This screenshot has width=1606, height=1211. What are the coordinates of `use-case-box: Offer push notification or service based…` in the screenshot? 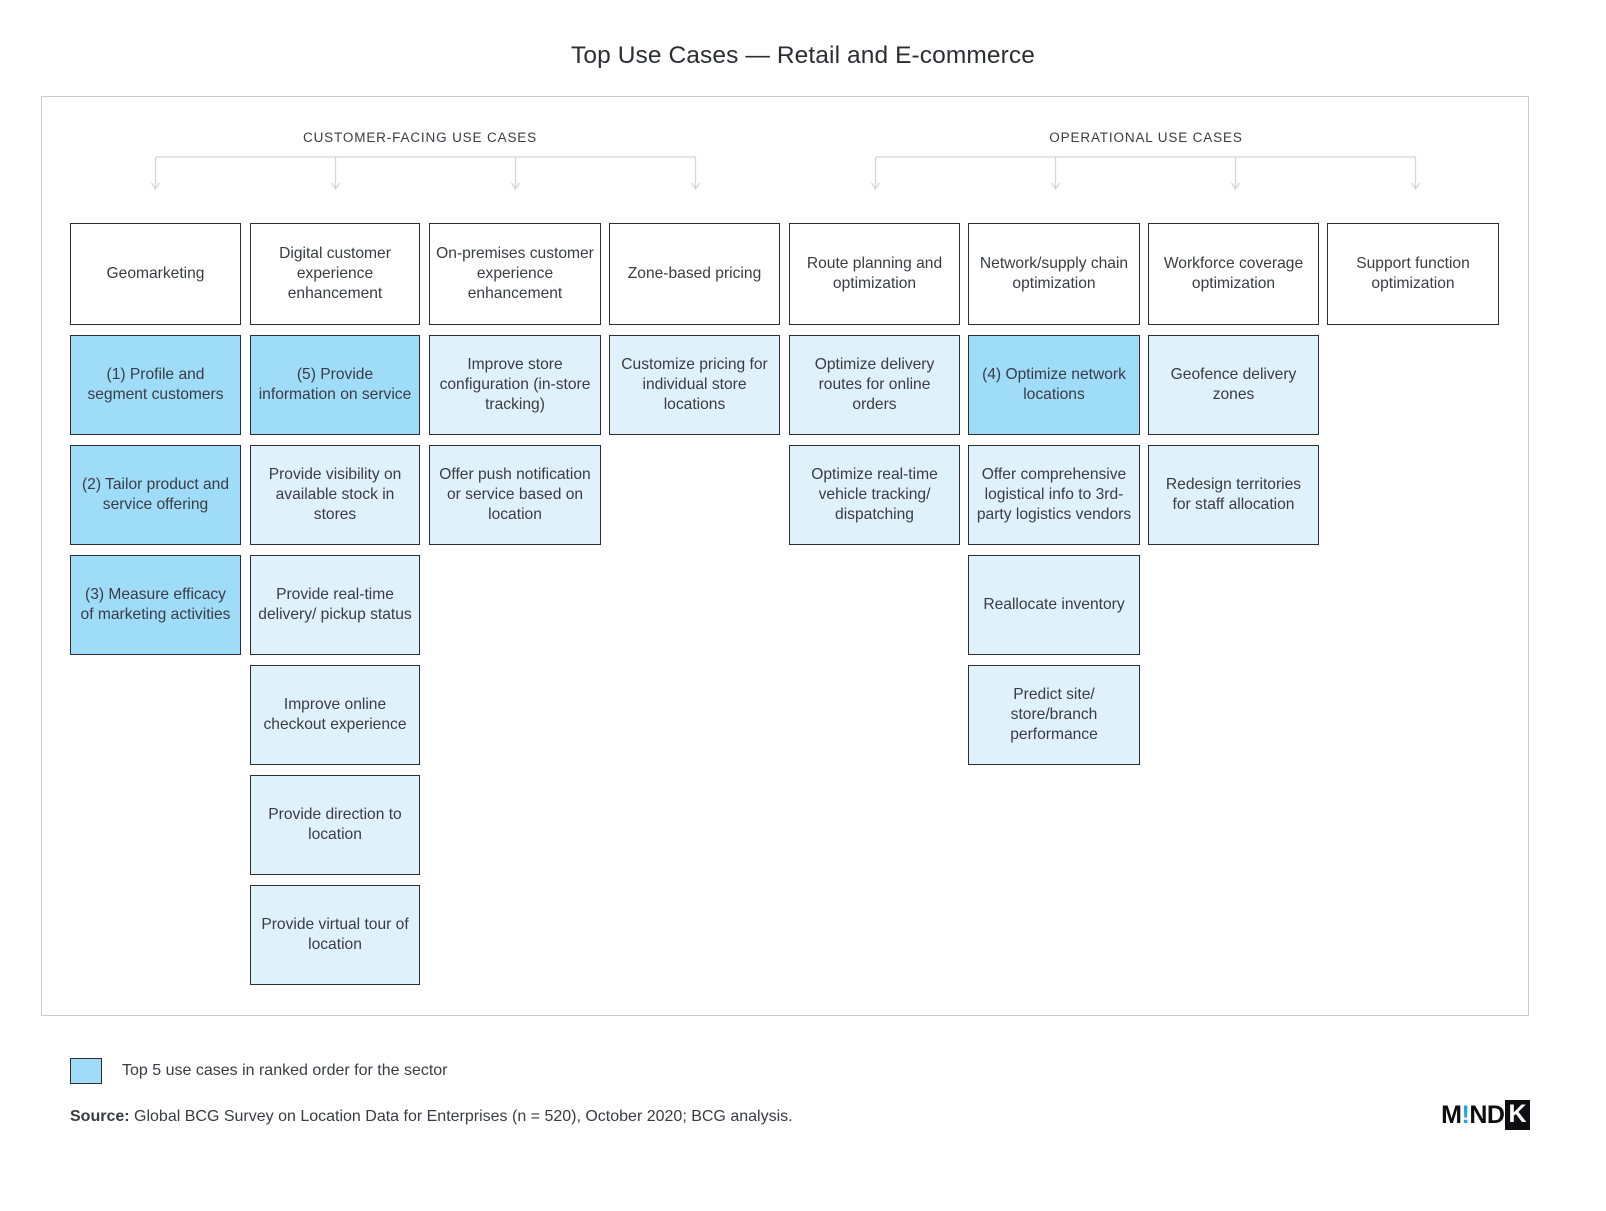 It's located at (515, 495).